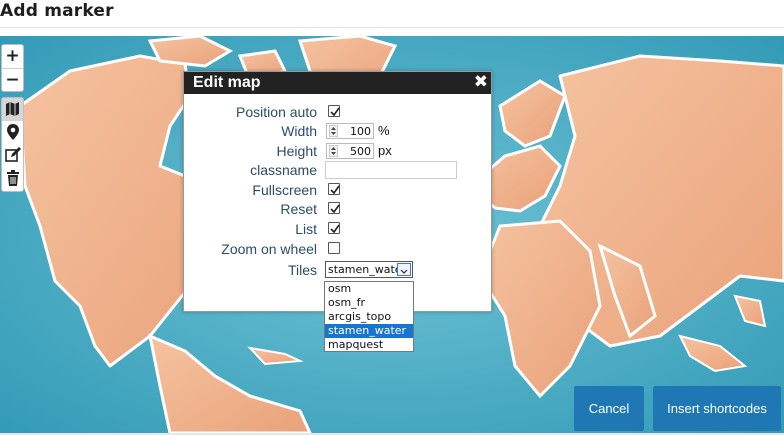 The image size is (784, 435). Describe the element at coordinates (369, 303) in the screenshot. I see `tiles-option-osm-fr: osm_fr` at that location.